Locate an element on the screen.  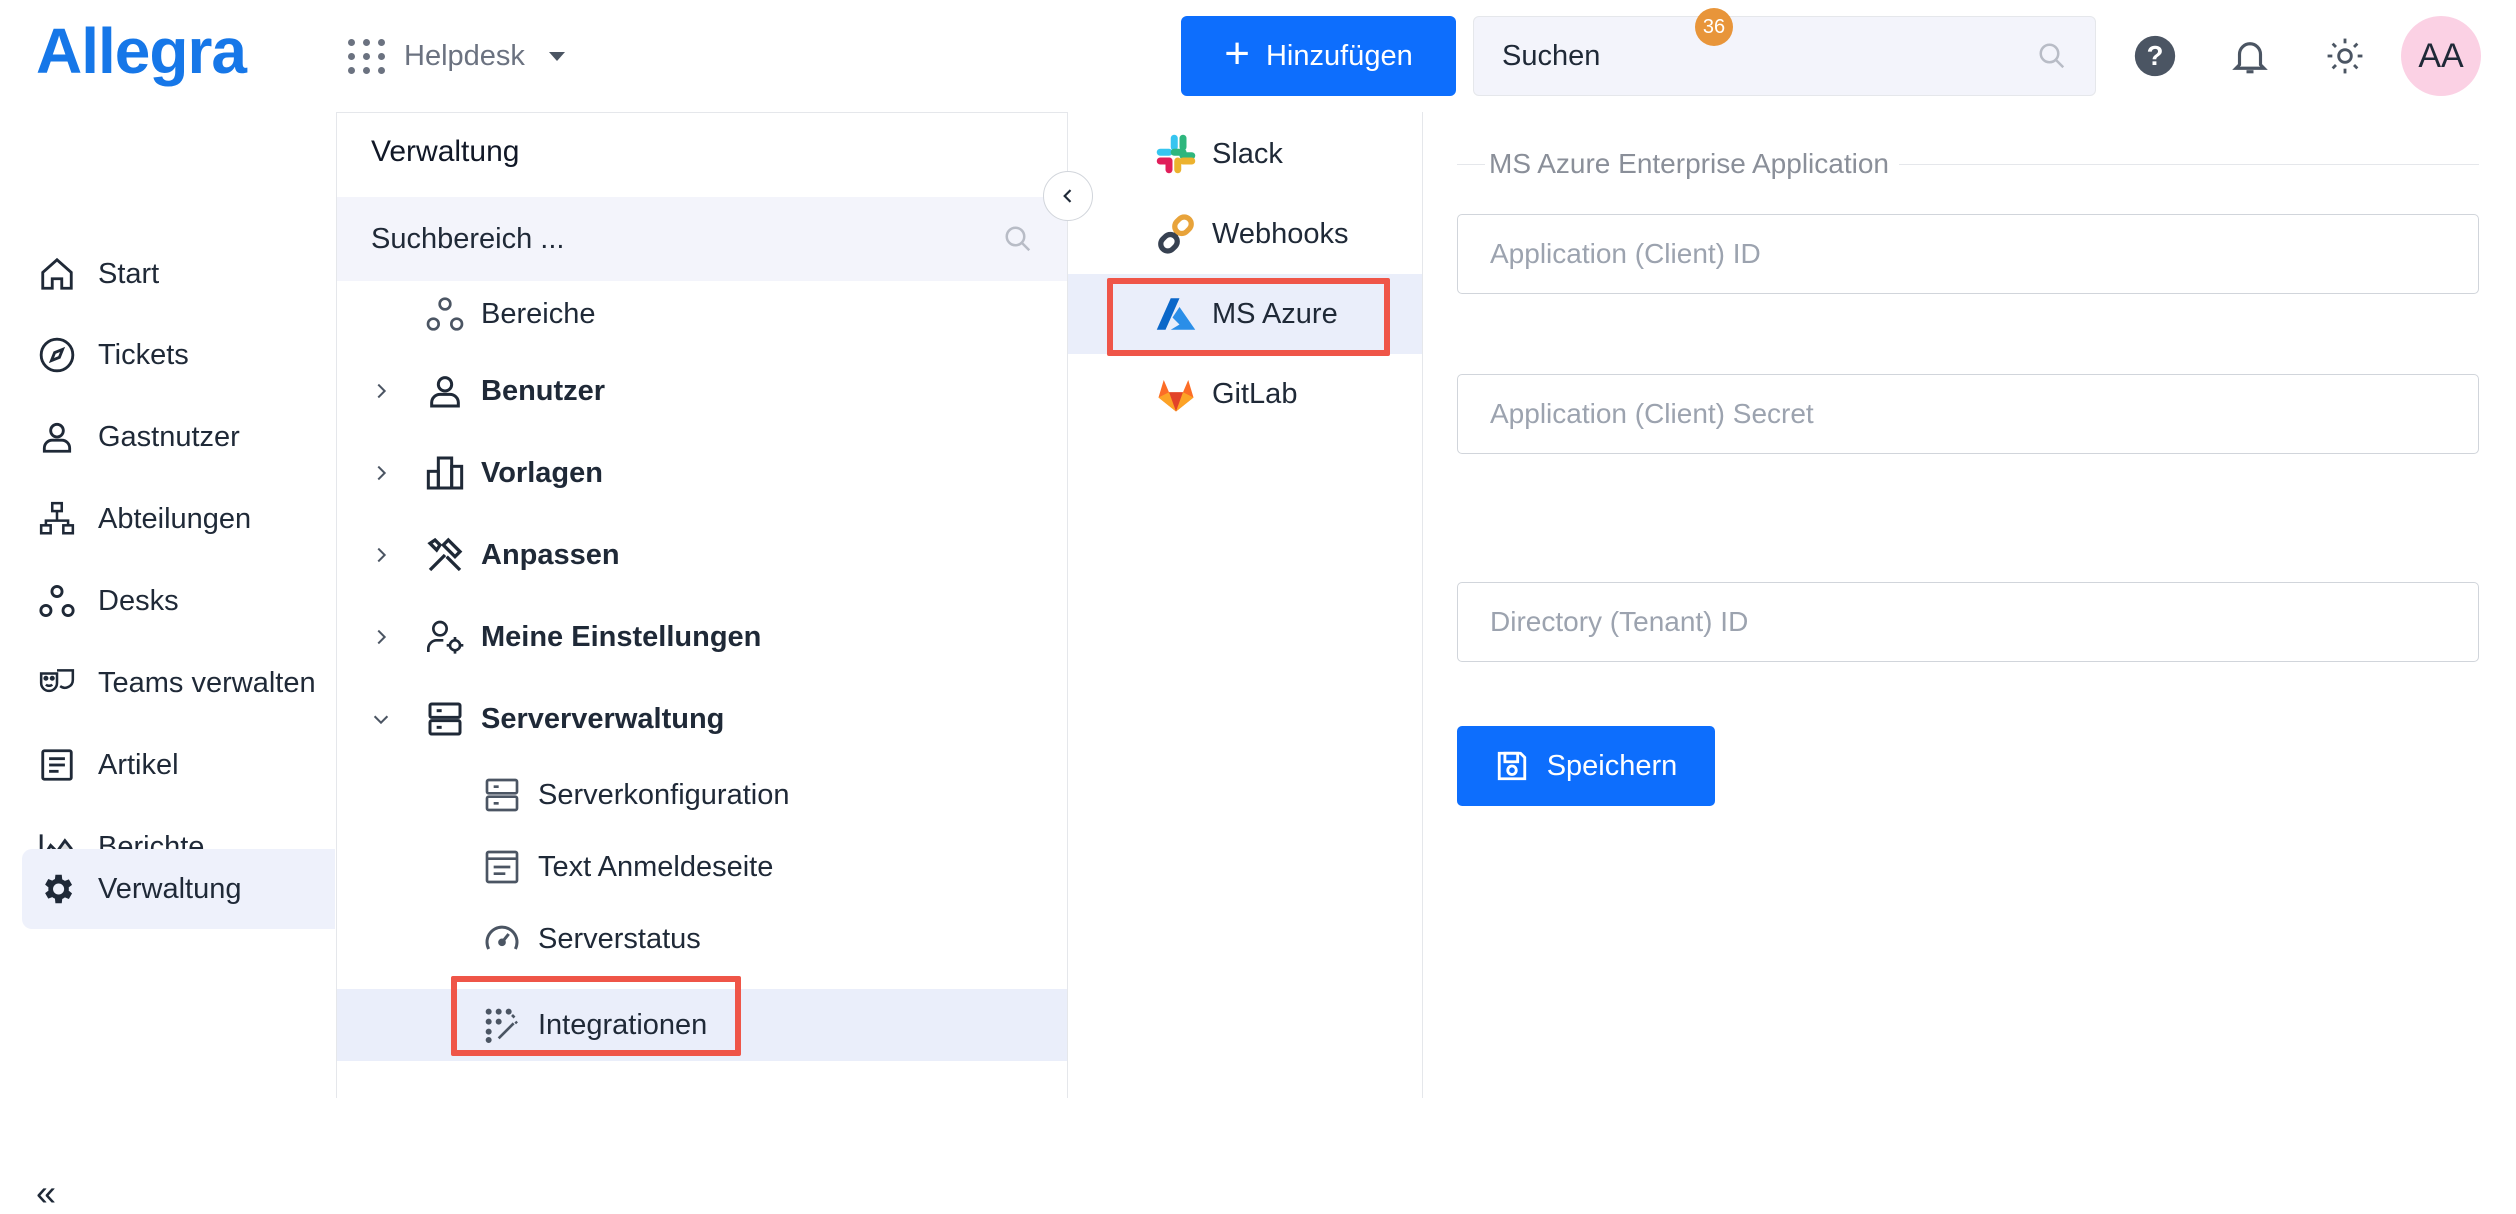
user-settings-icon is located at coordinates (445, 637).